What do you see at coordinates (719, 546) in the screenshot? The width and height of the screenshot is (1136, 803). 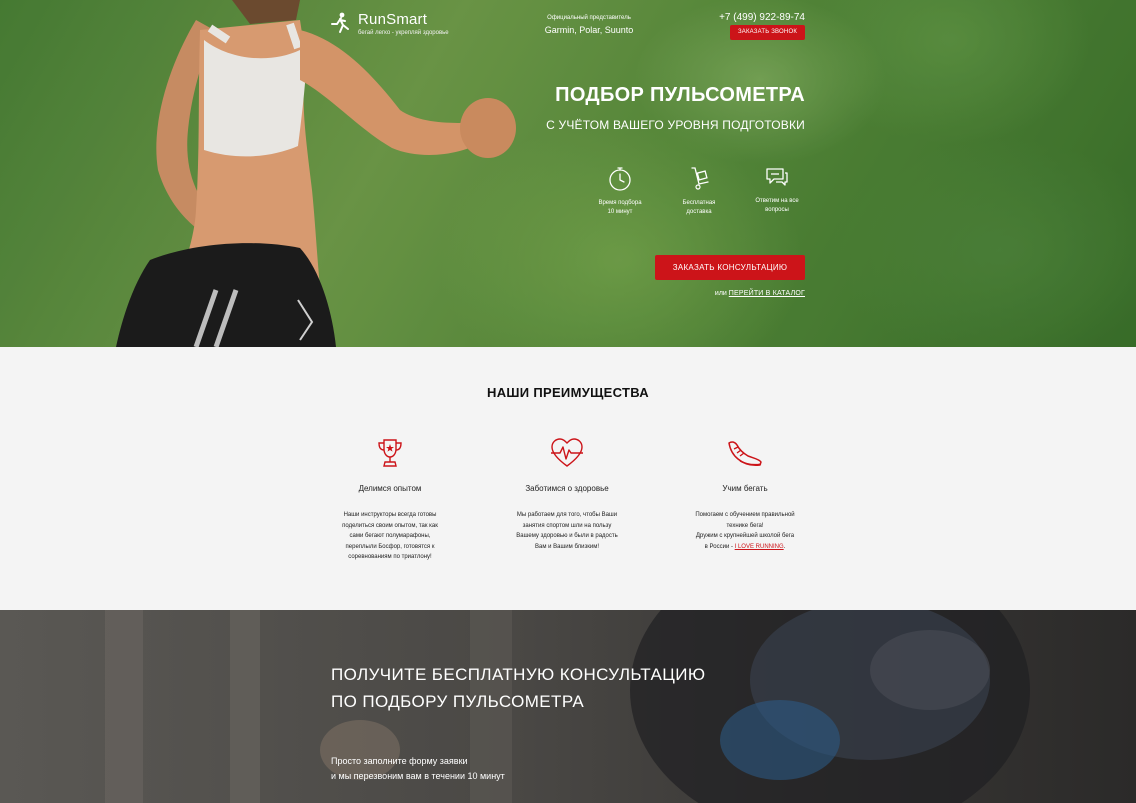 I see `advantage-line-start: в России -` at bounding box center [719, 546].